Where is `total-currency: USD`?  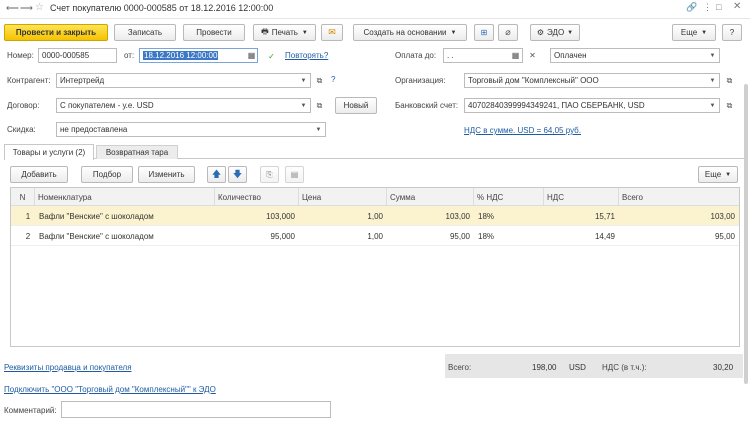
total-currency: USD is located at coordinates (577, 367).